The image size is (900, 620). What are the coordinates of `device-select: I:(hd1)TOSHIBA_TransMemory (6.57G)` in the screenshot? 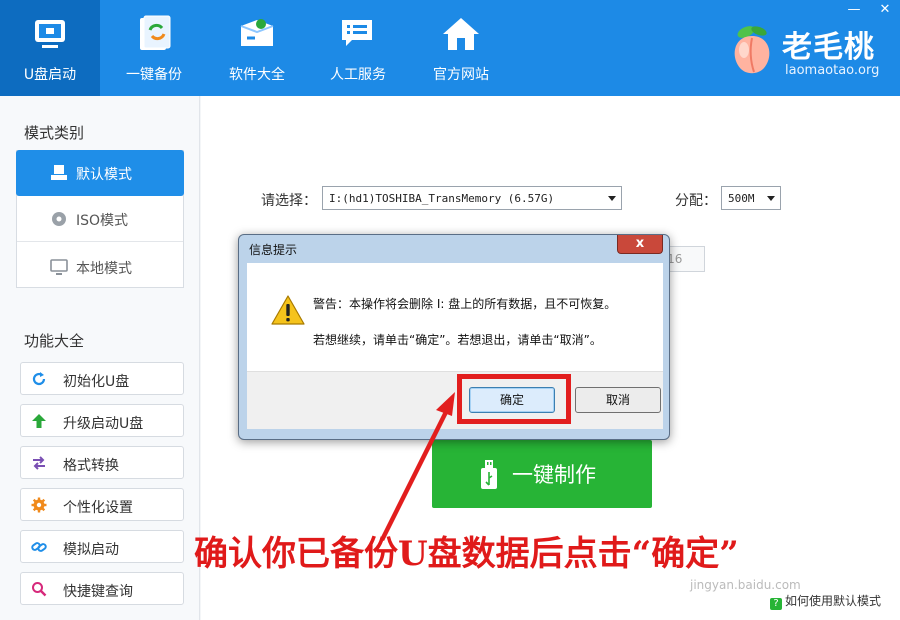 It's located at (472, 198).